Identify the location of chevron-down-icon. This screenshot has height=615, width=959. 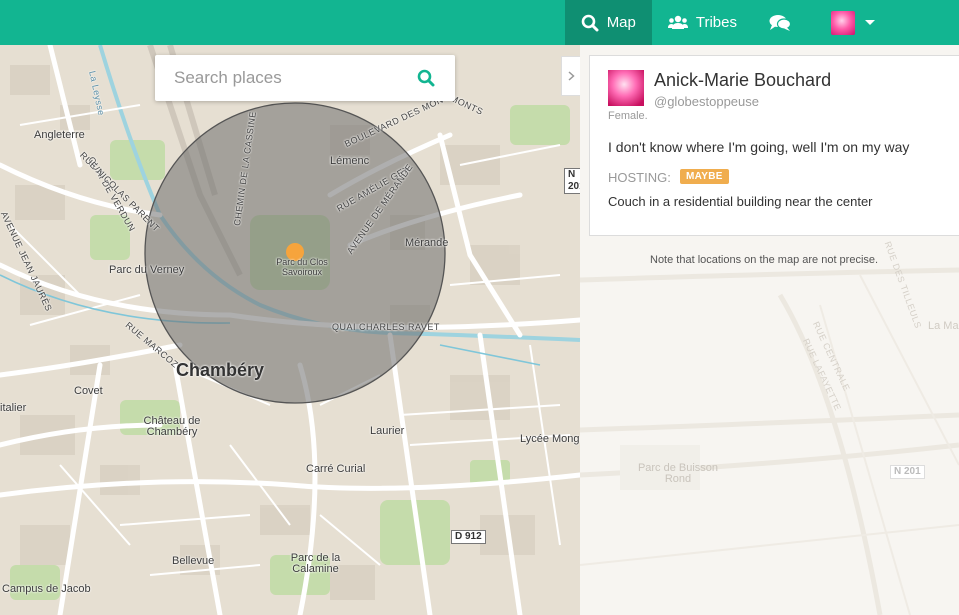
(870, 22).